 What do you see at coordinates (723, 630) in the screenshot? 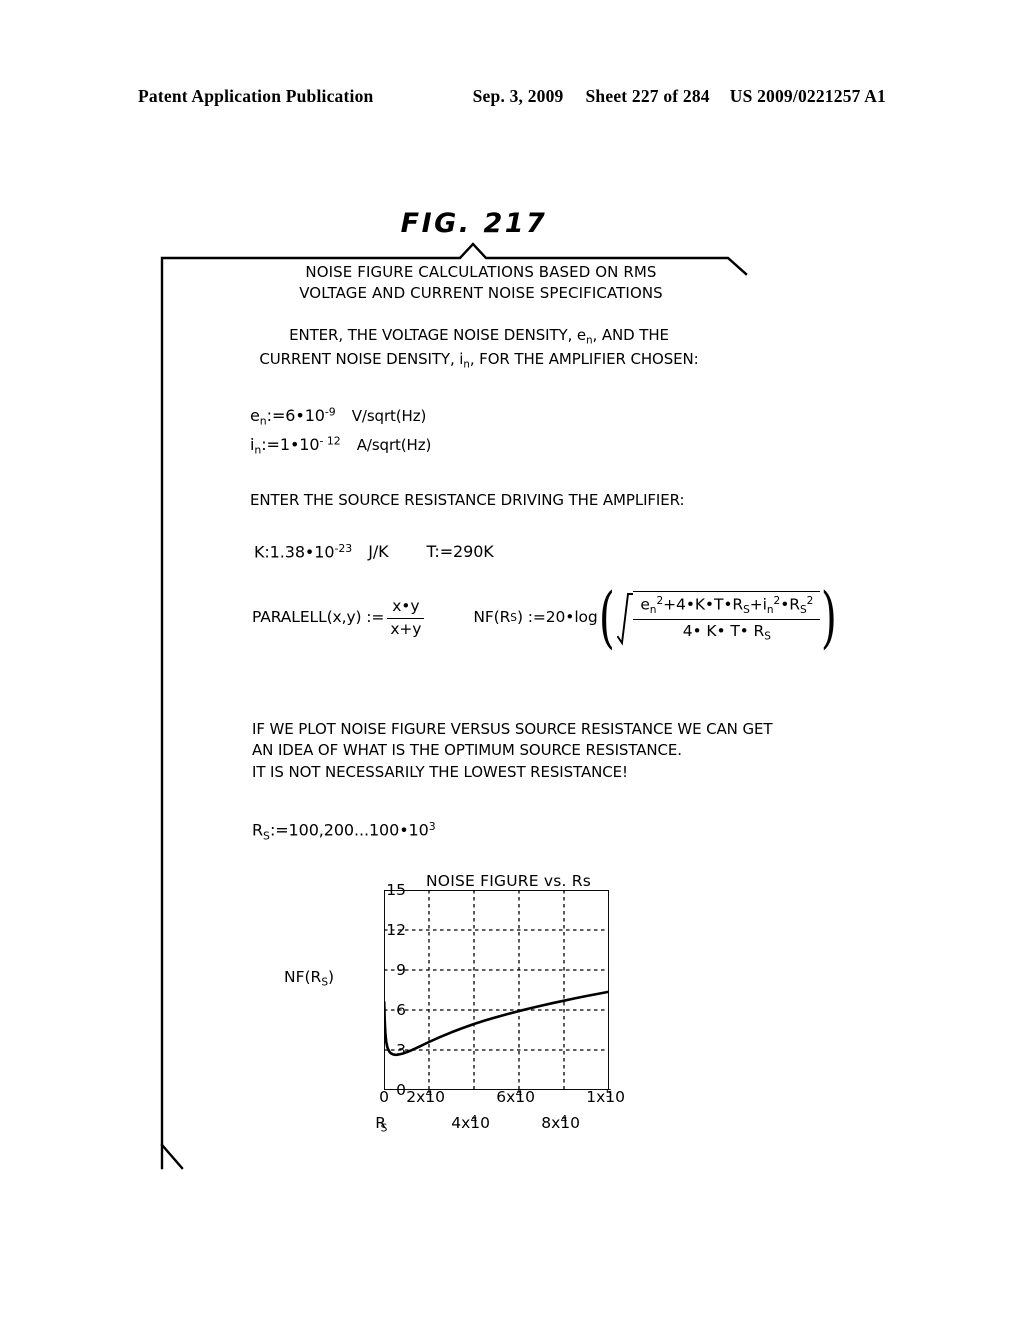
I see `nf-den-text: 4• K• T• R` at bounding box center [723, 630].